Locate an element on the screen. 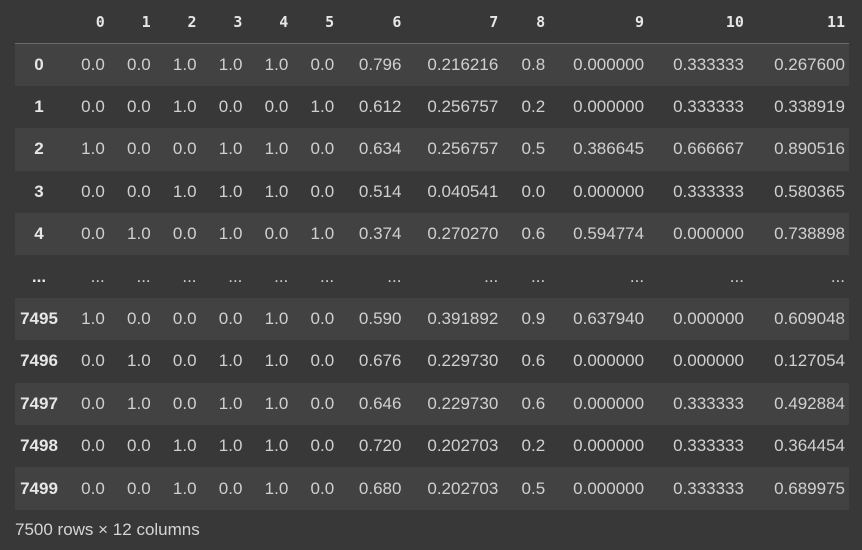 Image resolution: width=862 pixels, height=550 pixels. table-cell: 0.374 is located at coordinates (380, 234).